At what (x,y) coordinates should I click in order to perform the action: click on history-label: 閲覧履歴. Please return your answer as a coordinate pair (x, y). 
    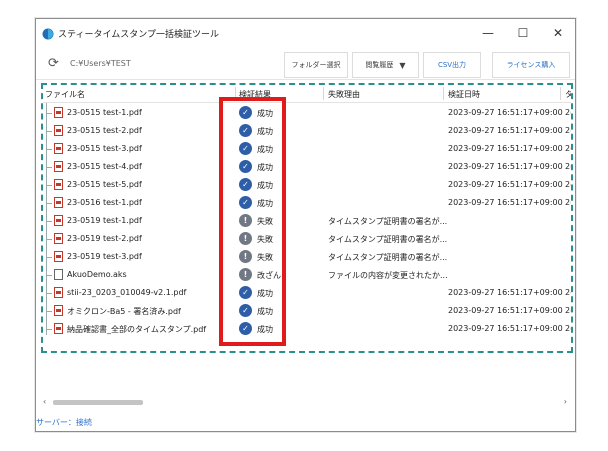
    Looking at the image, I should click on (379, 65).